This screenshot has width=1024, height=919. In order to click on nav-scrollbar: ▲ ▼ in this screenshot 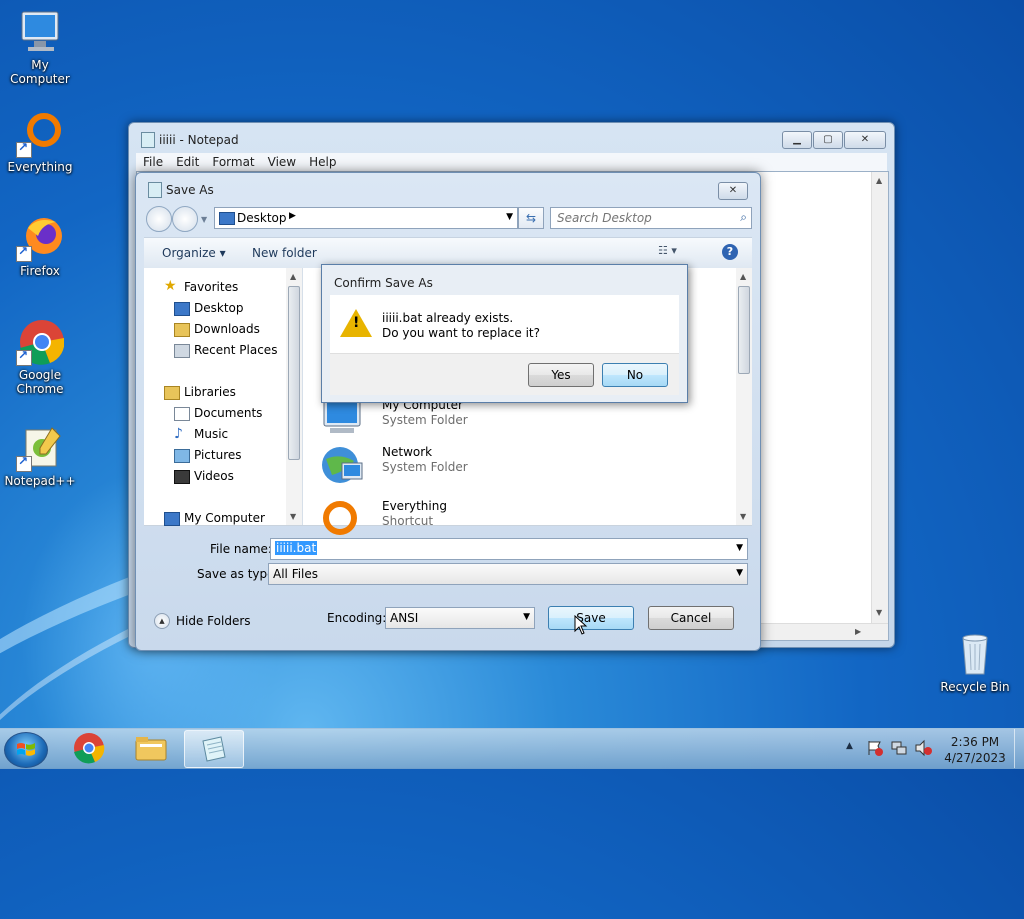, I will do `click(294, 396)`.